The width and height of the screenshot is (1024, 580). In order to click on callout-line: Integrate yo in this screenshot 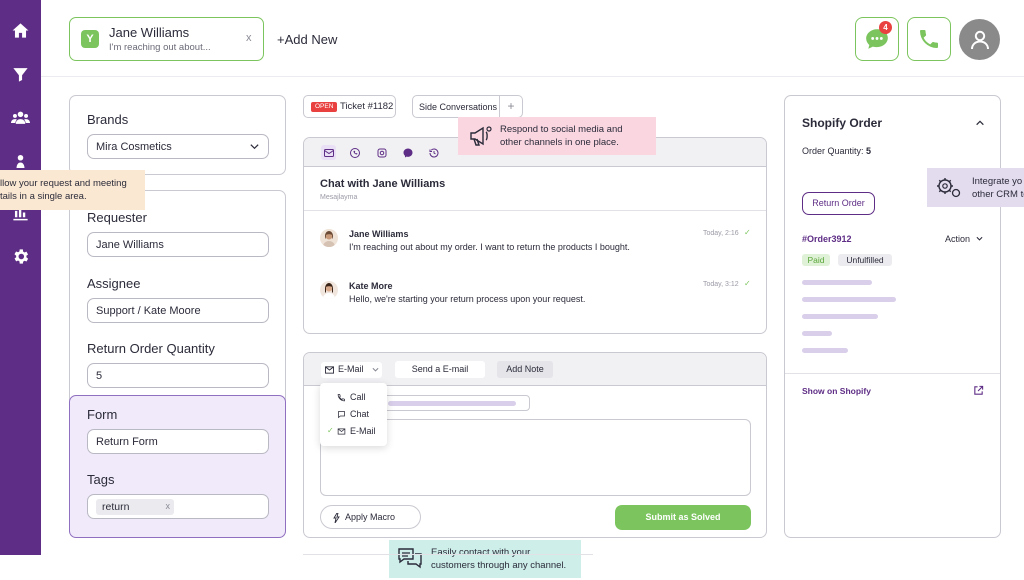, I will do `click(997, 181)`.